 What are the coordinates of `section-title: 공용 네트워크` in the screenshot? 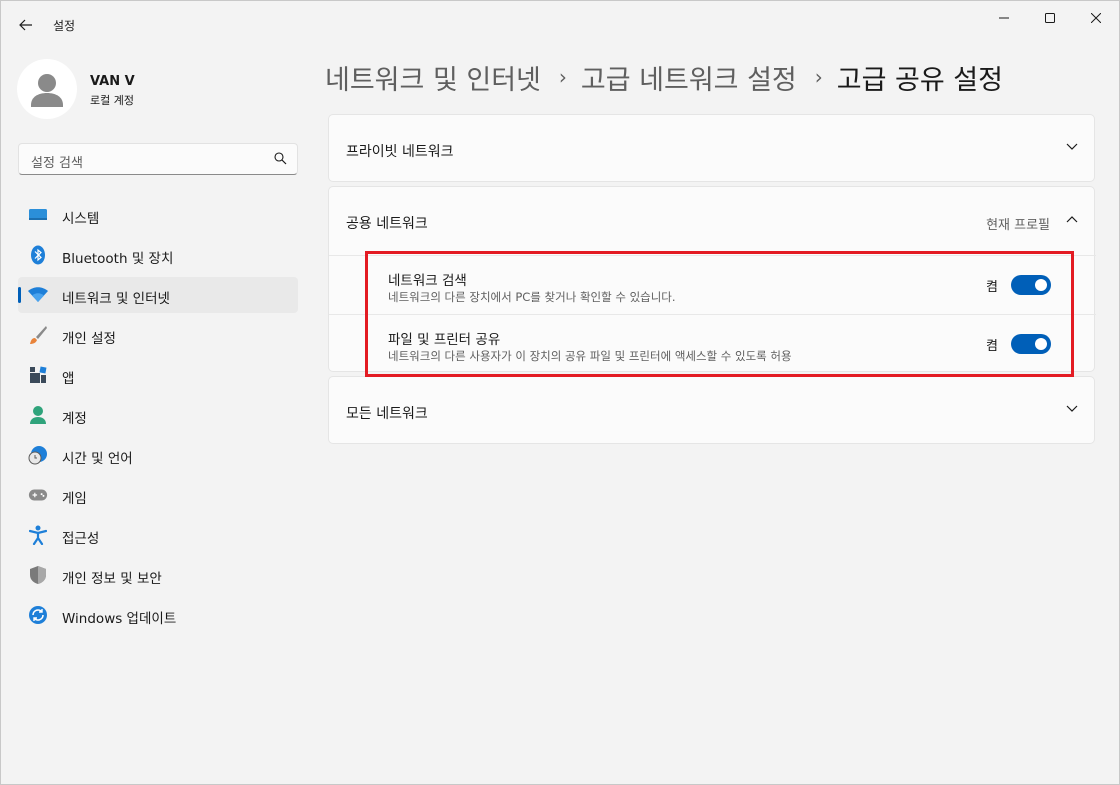 It's located at (387, 224).